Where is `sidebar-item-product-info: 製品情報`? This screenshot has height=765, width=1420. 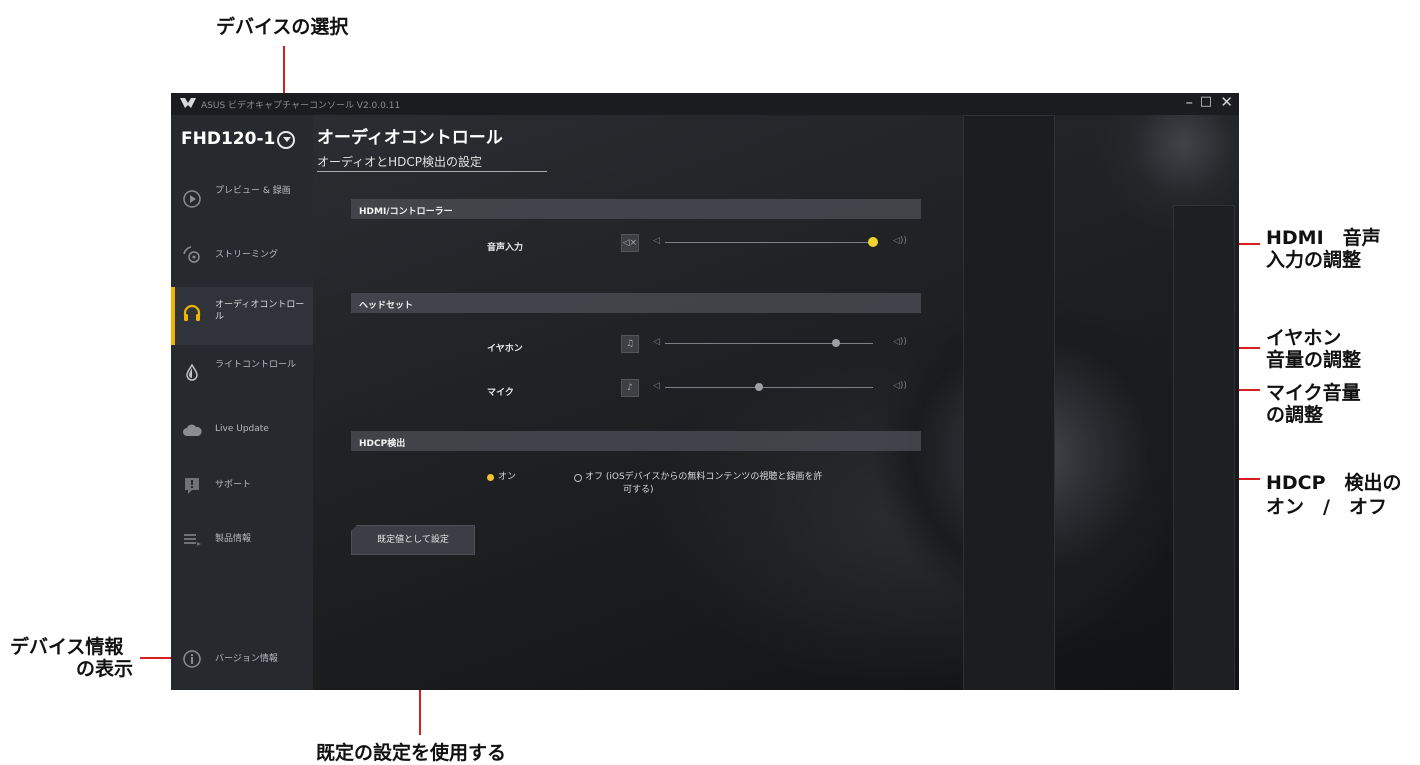 sidebar-item-product-info: 製品情報 is located at coordinates (242, 541).